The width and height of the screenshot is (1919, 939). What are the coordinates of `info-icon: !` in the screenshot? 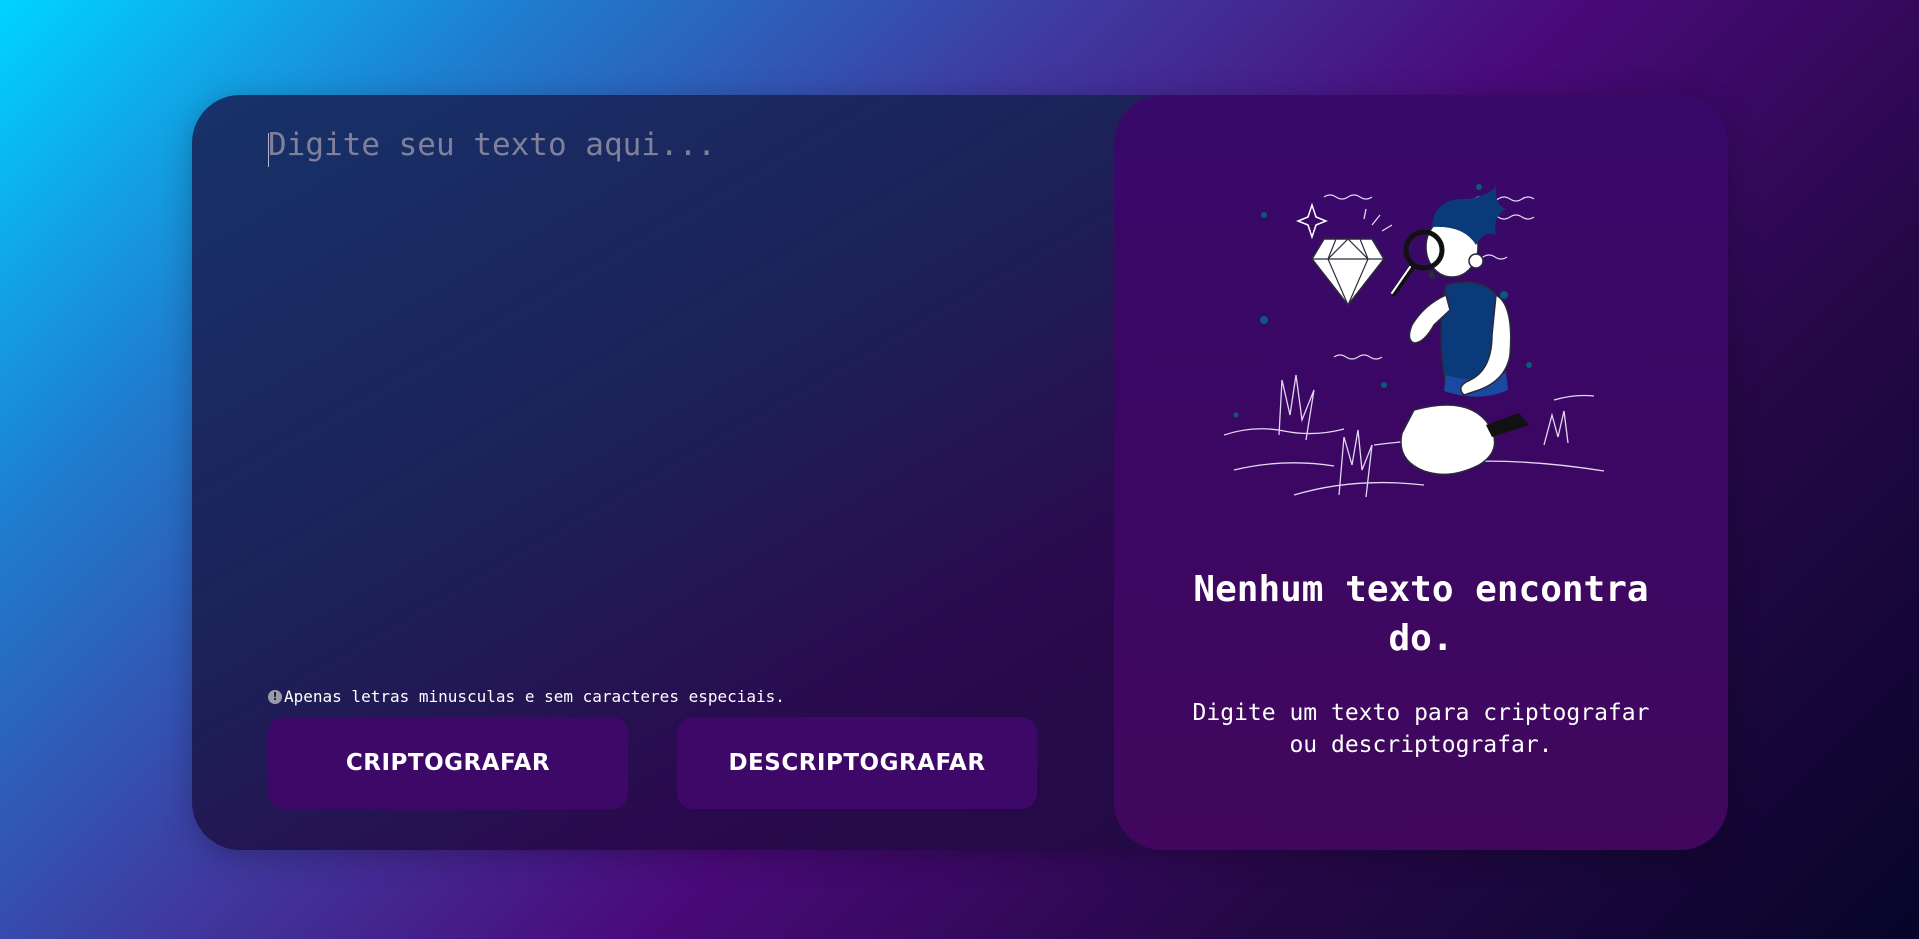 It's located at (275, 696).